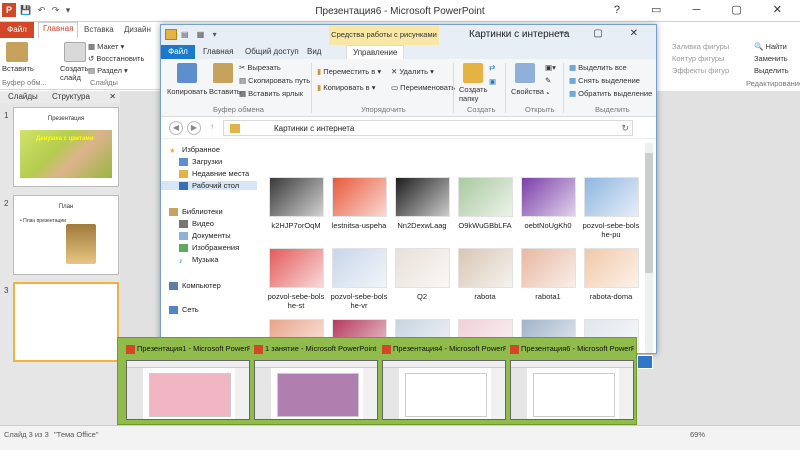 The height and width of the screenshot is (450, 800). What do you see at coordinates (66, 147) in the screenshot?
I see `slide-thumbnail-1: Презентация Девушка с цветами` at bounding box center [66, 147].